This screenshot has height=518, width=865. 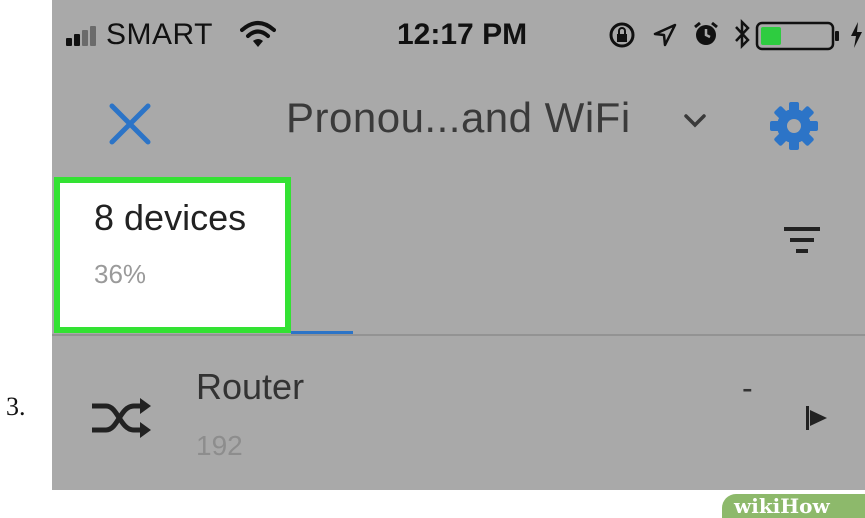 What do you see at coordinates (458, 118) in the screenshot?
I see `network-title: Pronou...and WiFi` at bounding box center [458, 118].